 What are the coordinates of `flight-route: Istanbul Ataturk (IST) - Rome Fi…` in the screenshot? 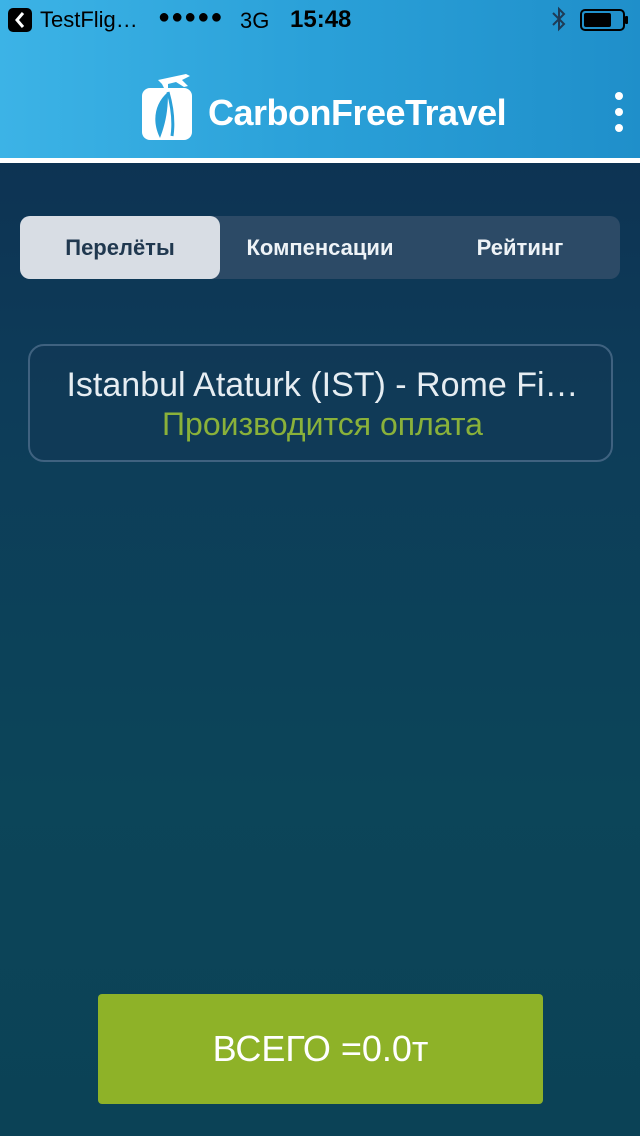 It's located at (322, 385).